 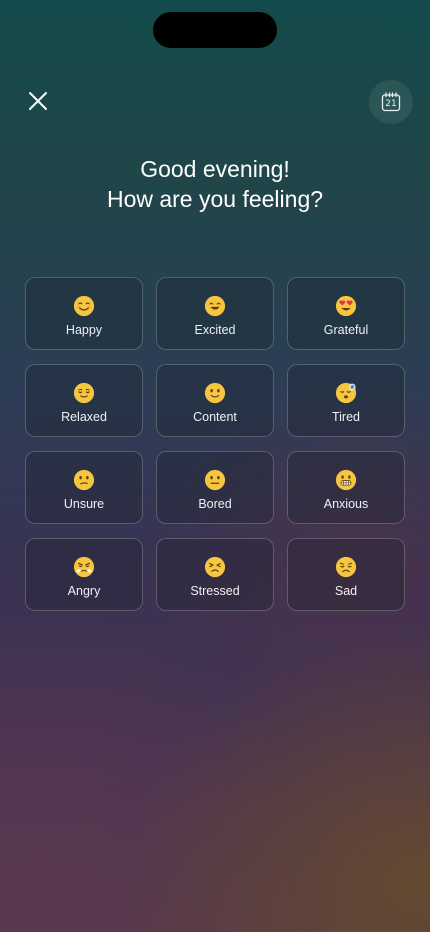 I want to click on mood-label: Grateful, so click(x=346, y=330).